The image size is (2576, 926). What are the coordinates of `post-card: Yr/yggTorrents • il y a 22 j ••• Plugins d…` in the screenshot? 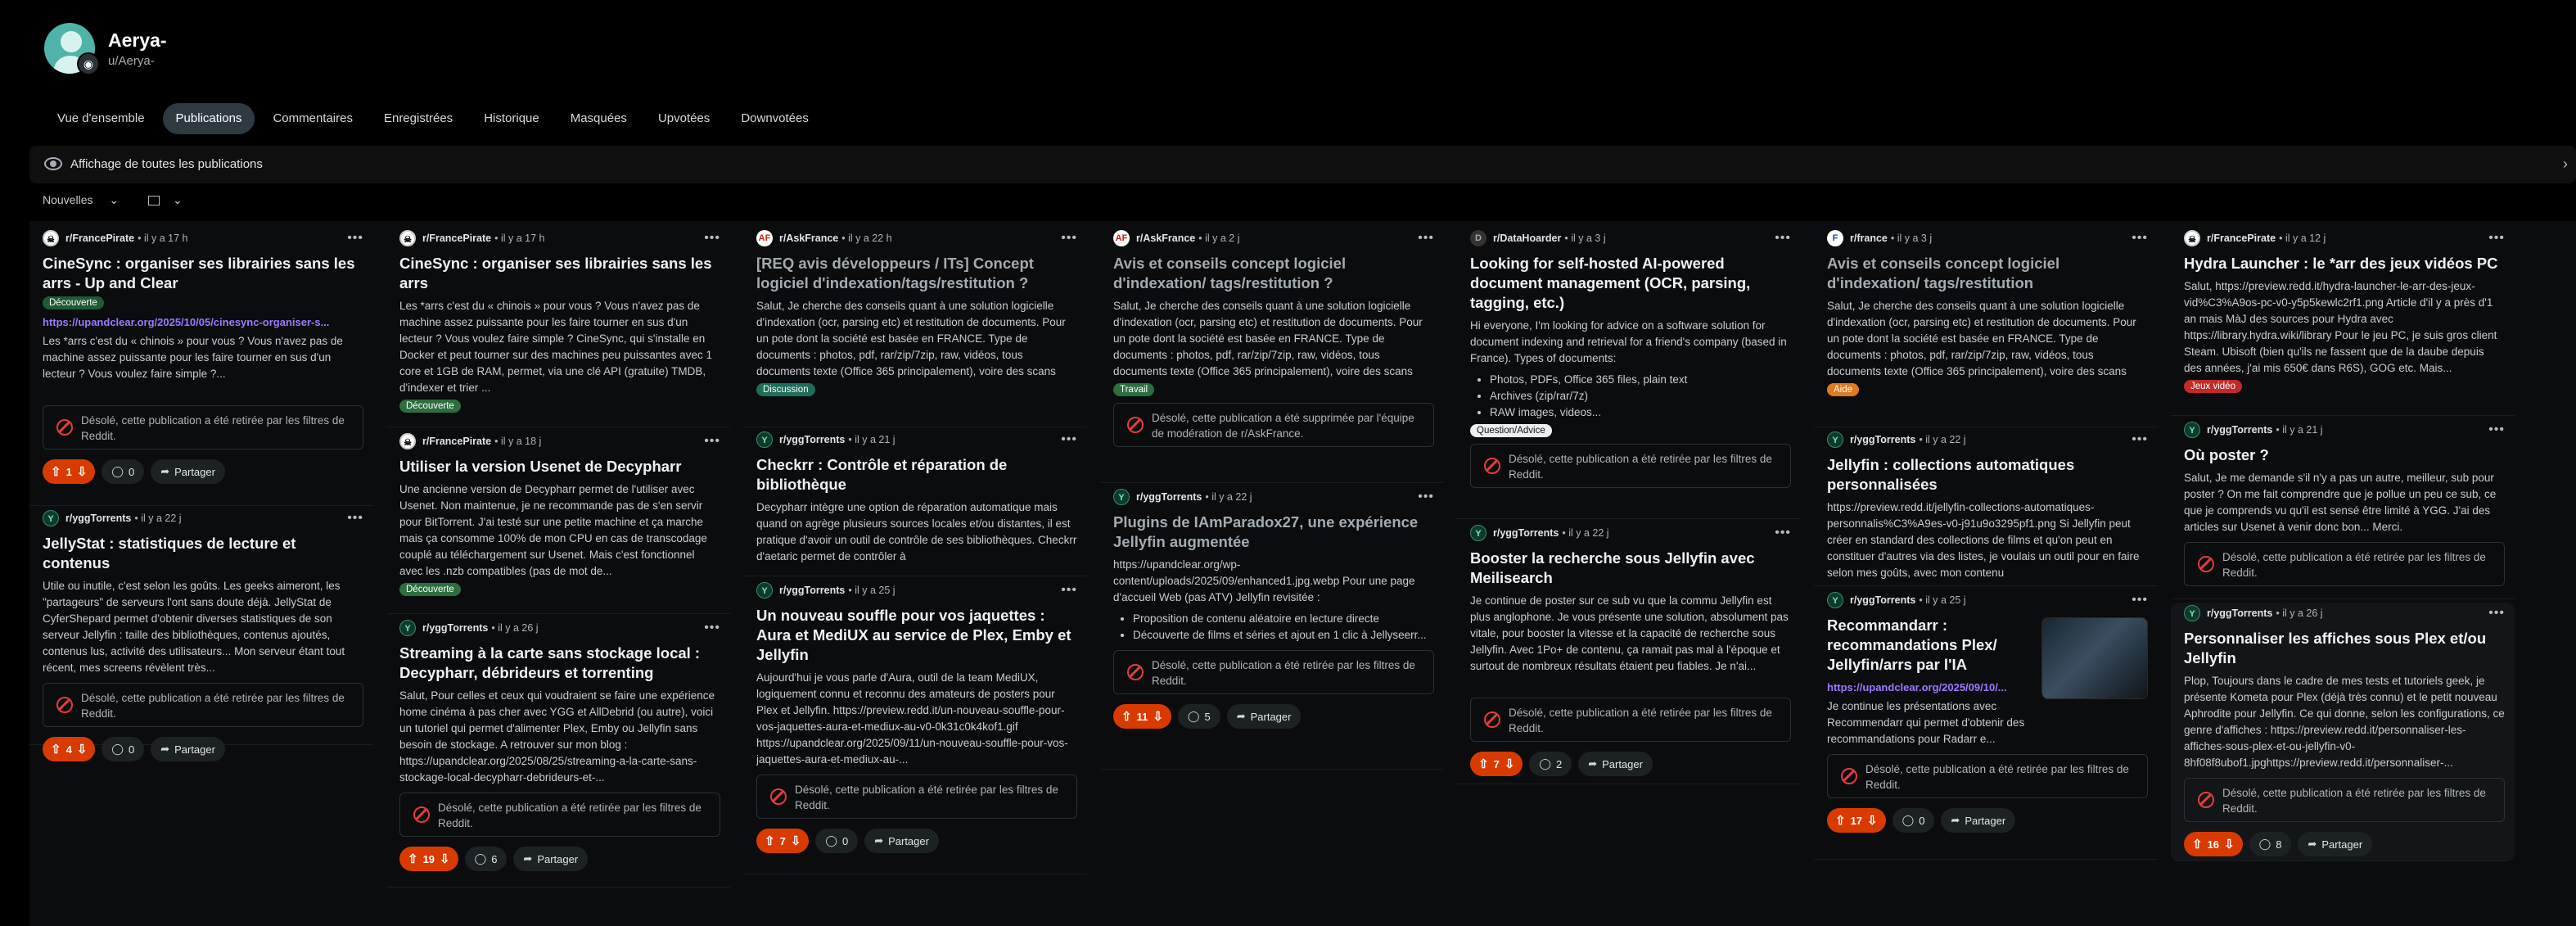 It's located at (1272, 628).